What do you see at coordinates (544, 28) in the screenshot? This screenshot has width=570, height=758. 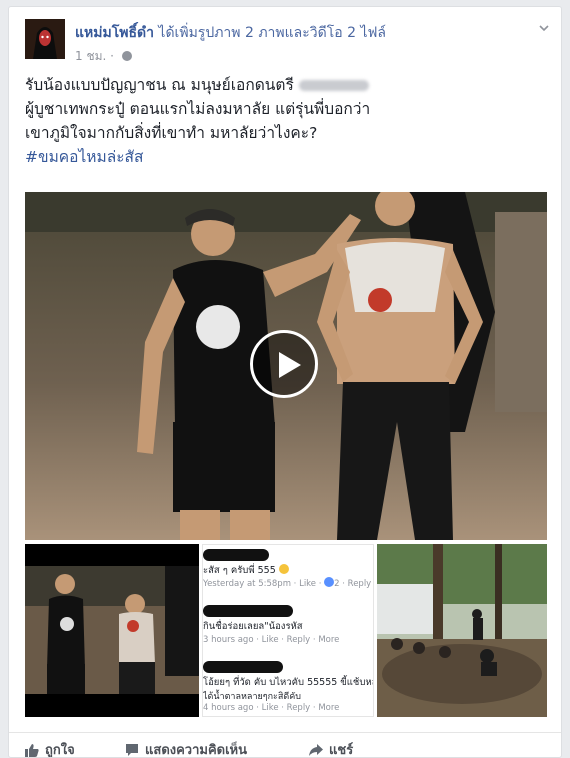 I see `chevron-down-icon` at bounding box center [544, 28].